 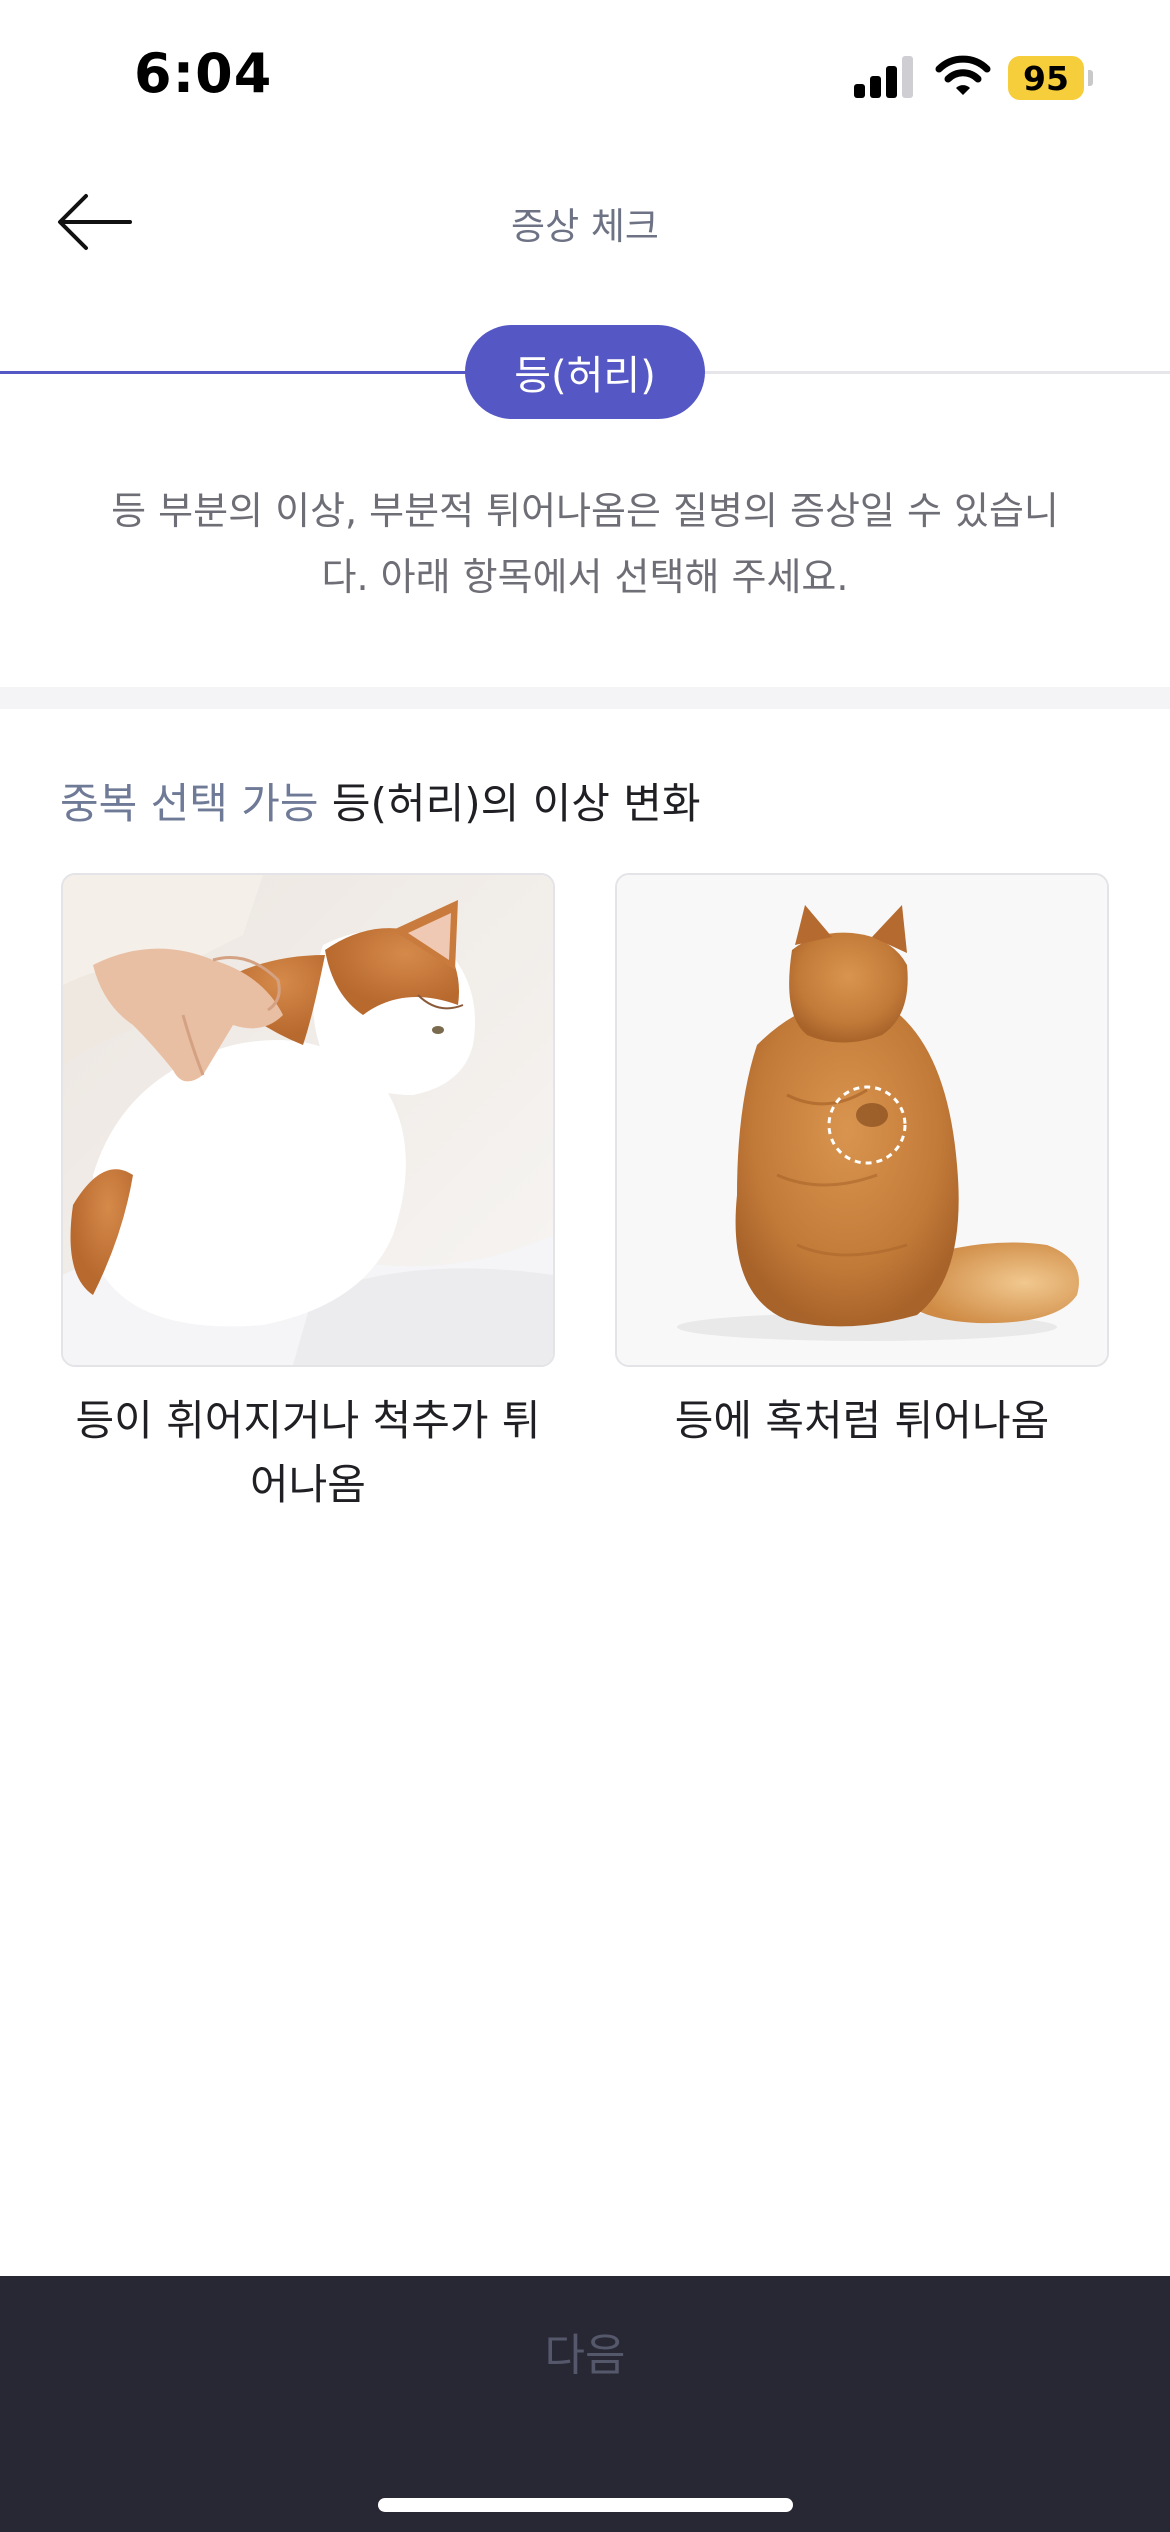 I want to click on header: 증상 체크, so click(x=585, y=220).